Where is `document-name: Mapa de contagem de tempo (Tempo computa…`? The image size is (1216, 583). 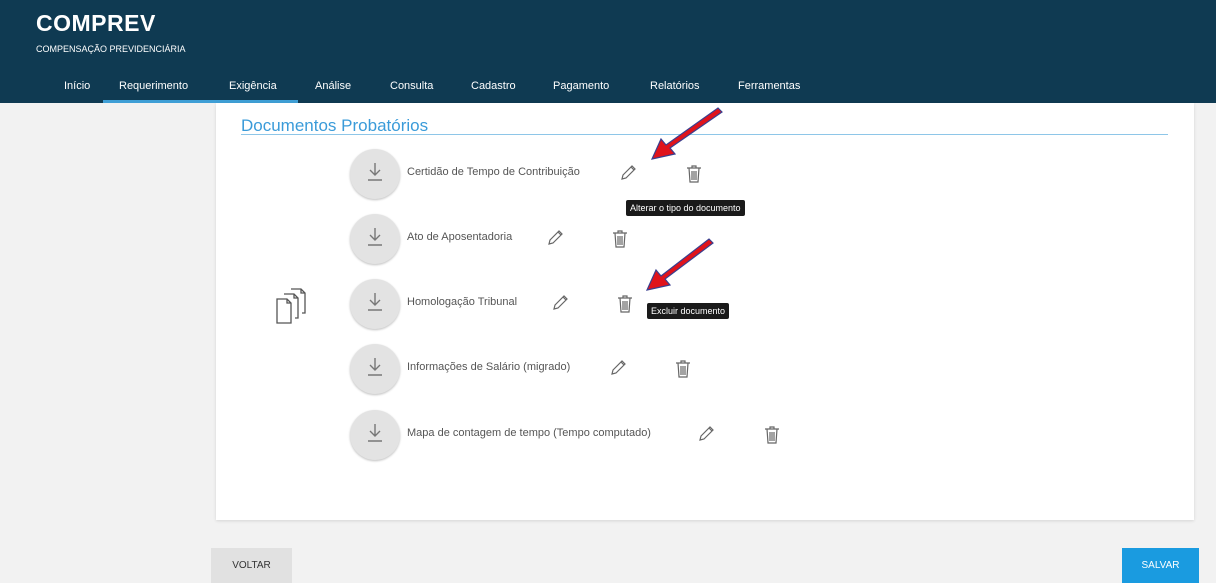 document-name: Mapa de contagem de tempo (Tempo computa… is located at coordinates (529, 433).